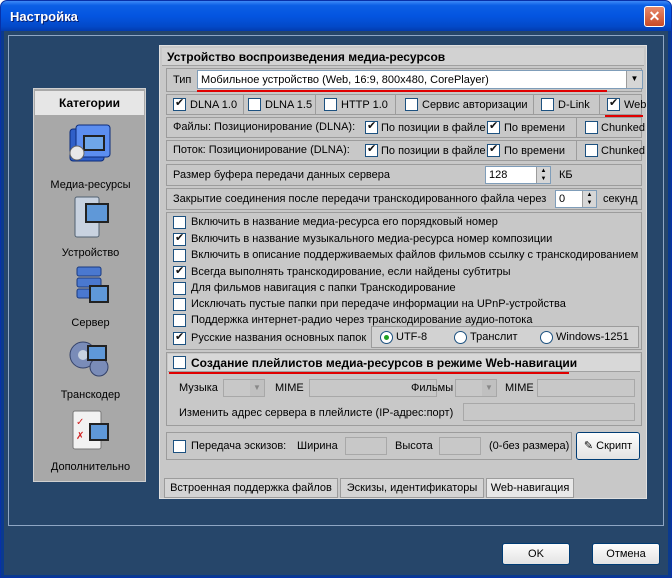 The height and width of the screenshot is (578, 672). What do you see at coordinates (591, 127) in the screenshot?
I see `files-chunked-checkbox` at bounding box center [591, 127].